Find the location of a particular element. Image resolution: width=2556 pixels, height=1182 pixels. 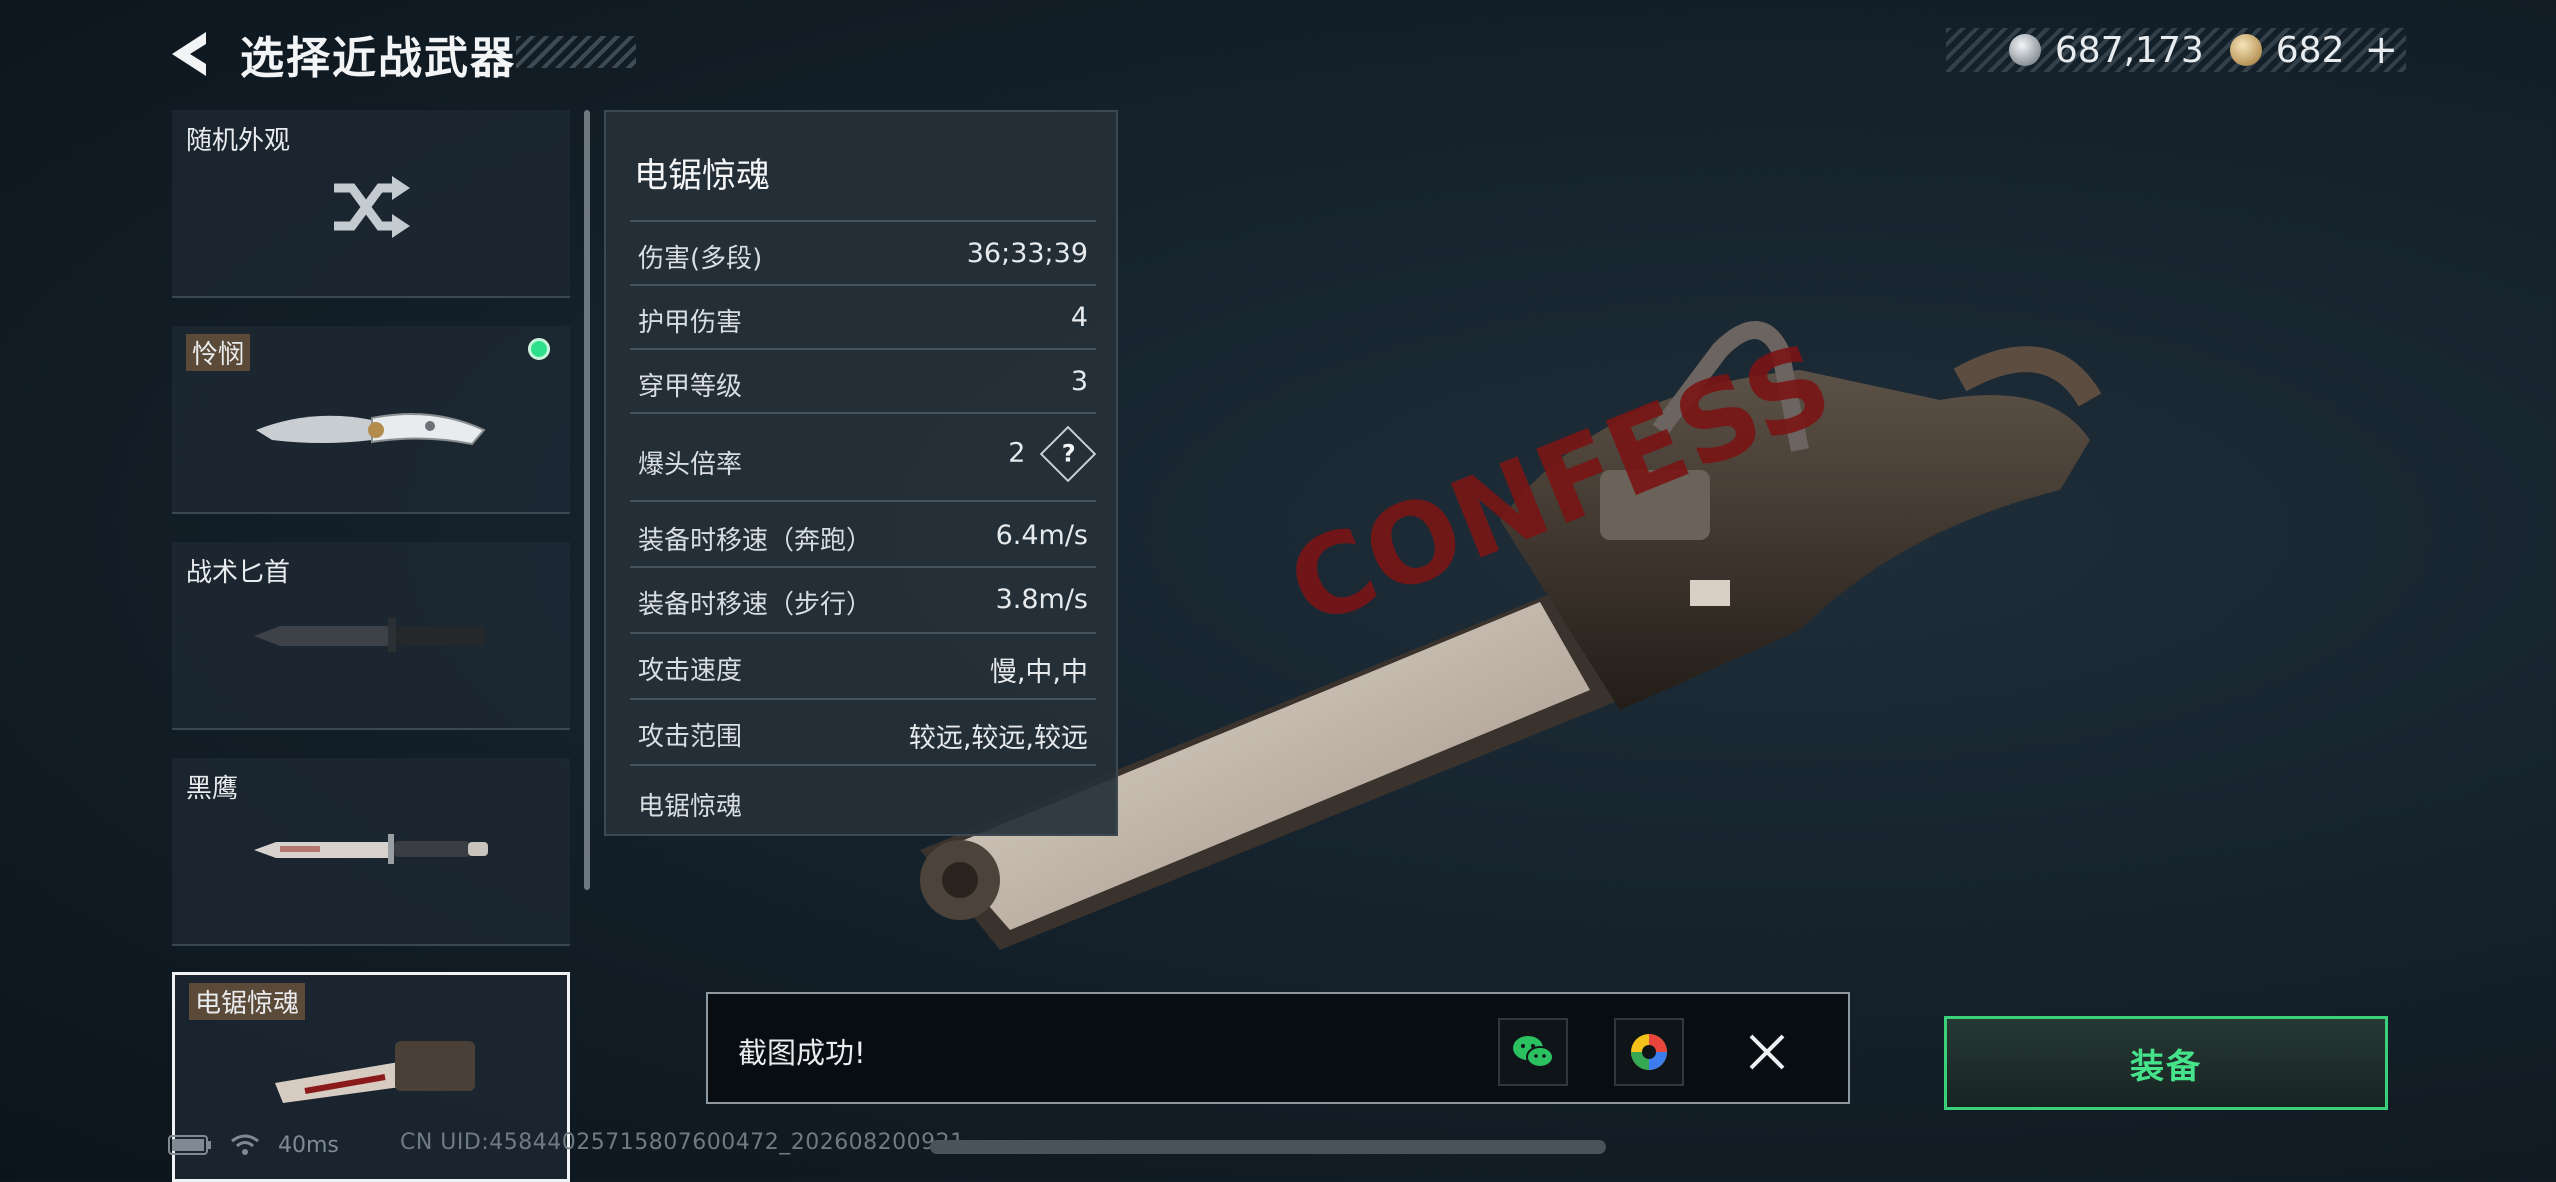

back-button is located at coordinates (190, 54).